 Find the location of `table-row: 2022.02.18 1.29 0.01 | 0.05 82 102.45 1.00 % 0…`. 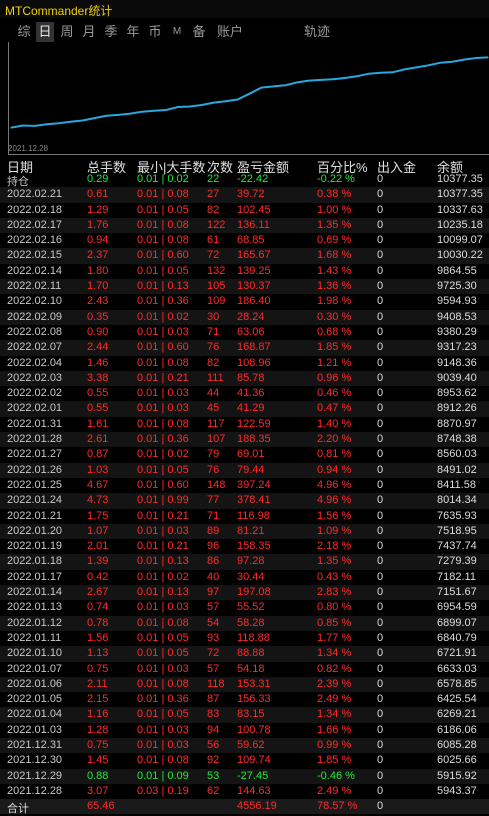

table-row: 2022.02.18 1.29 0.01 | 0.05 82 102.45 1.00 % 0… is located at coordinates (244, 210).